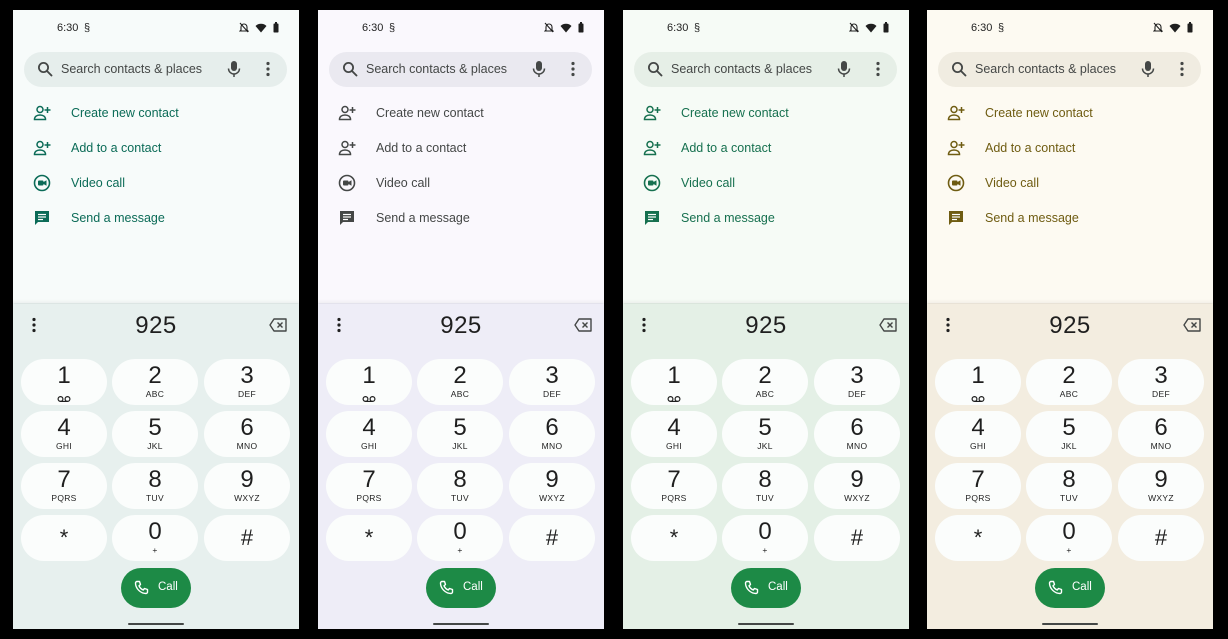 The image size is (1228, 639). What do you see at coordinates (857, 498) in the screenshot?
I see `key-letters: WXYZ` at bounding box center [857, 498].